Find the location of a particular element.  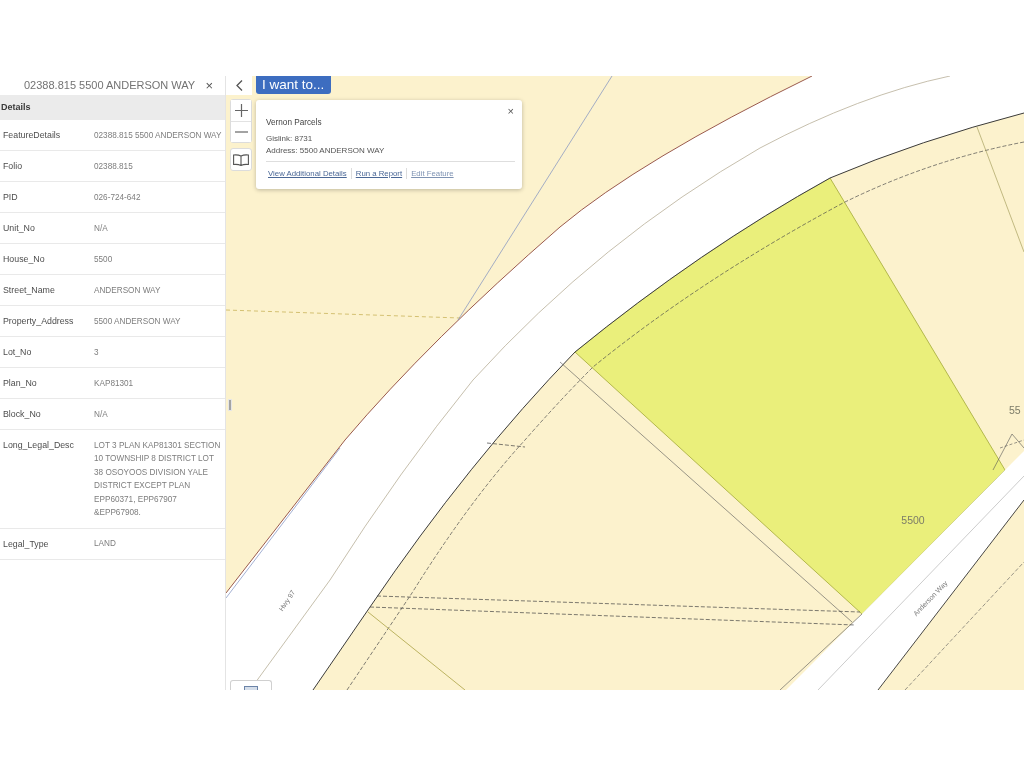

section-title: Details is located at coordinates (16, 107).